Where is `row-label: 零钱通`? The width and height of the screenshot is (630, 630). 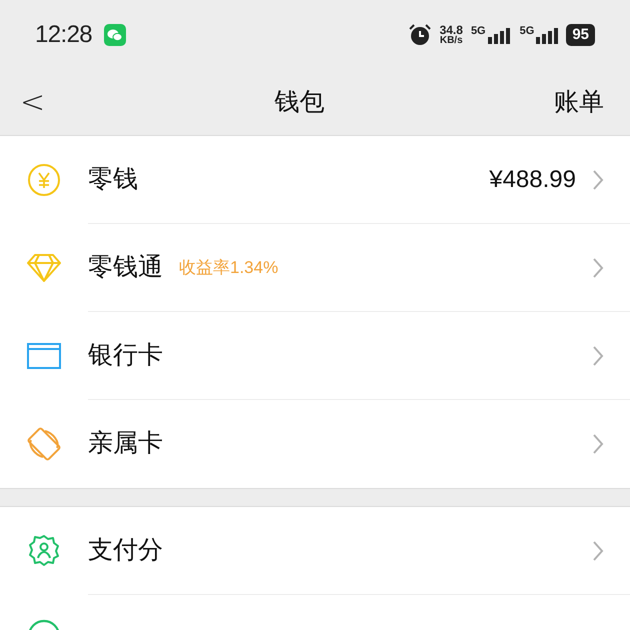 row-label: 零钱通 is located at coordinates (125, 267).